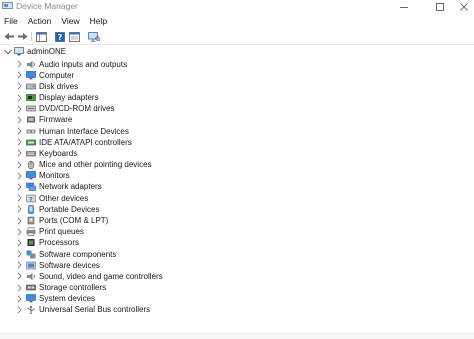 Image resolution: width=474 pixels, height=339 pixels. Describe the element at coordinates (237, 336) in the screenshot. I see `horizontal-scrollbar` at that location.